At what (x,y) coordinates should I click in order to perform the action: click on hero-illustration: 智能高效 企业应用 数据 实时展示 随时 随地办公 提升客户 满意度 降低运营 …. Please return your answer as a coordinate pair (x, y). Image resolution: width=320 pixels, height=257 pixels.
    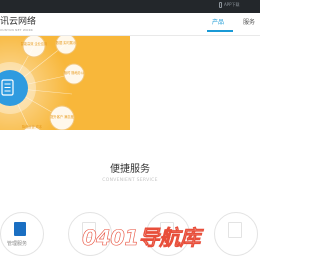
    Looking at the image, I should click on (42, 83).